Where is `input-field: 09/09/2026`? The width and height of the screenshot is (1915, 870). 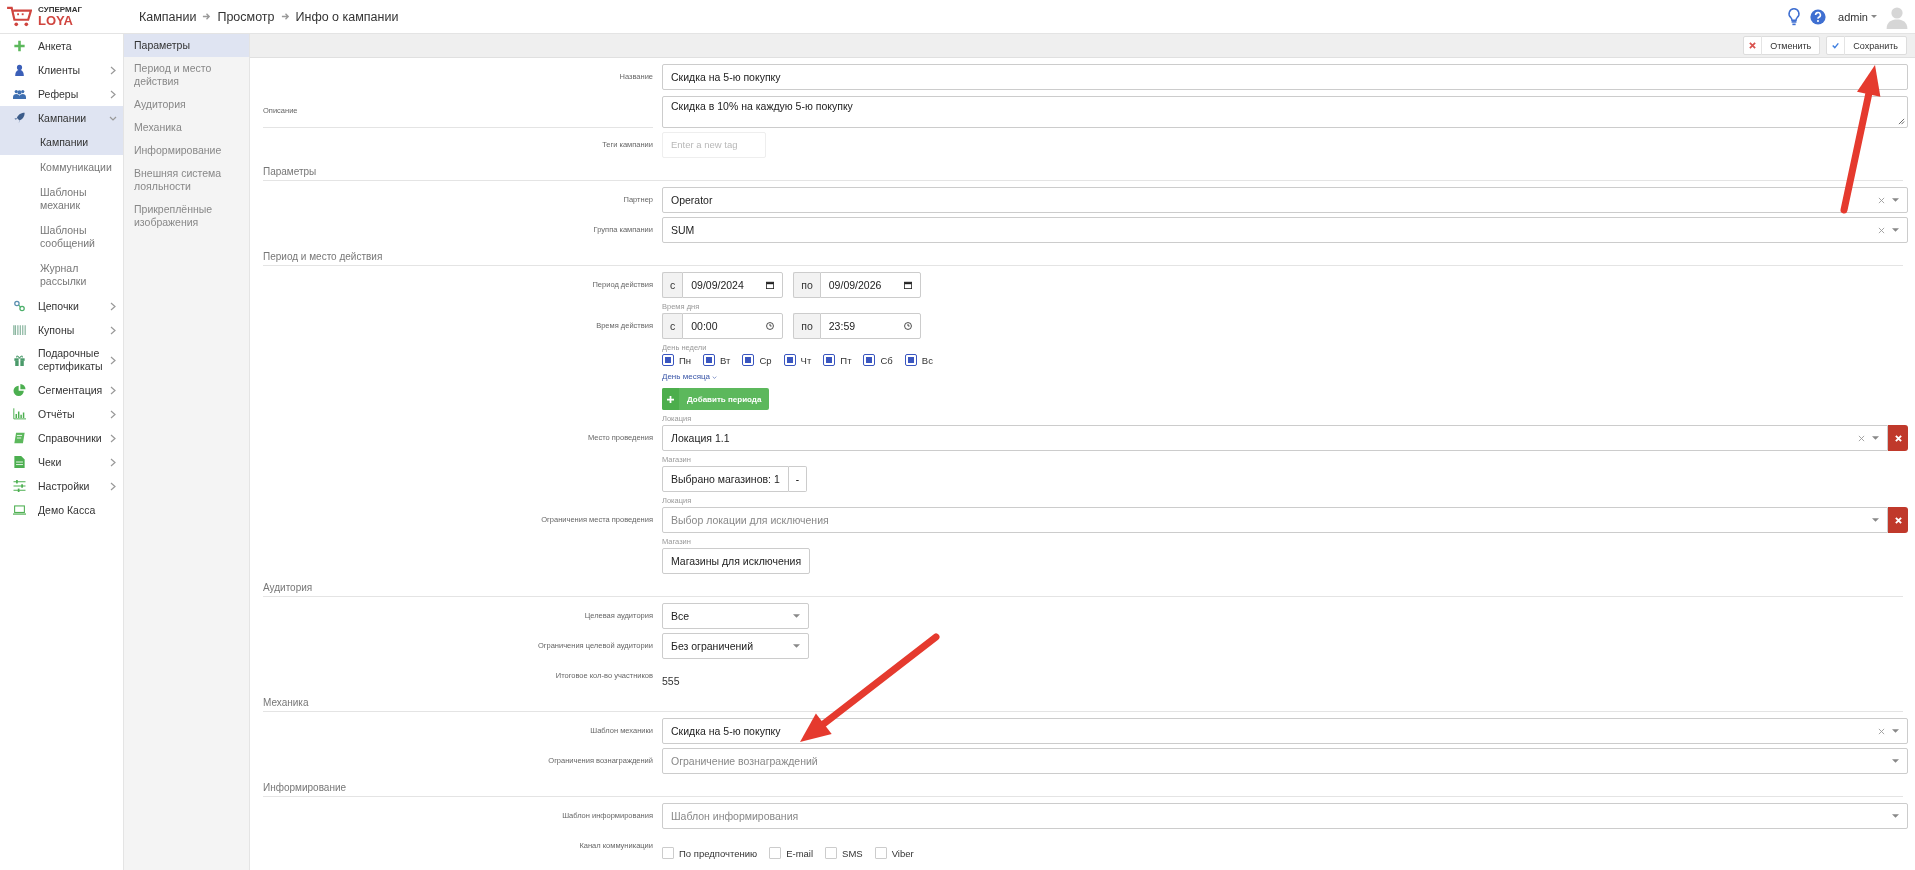 input-field: 09/09/2026 is located at coordinates (870, 285).